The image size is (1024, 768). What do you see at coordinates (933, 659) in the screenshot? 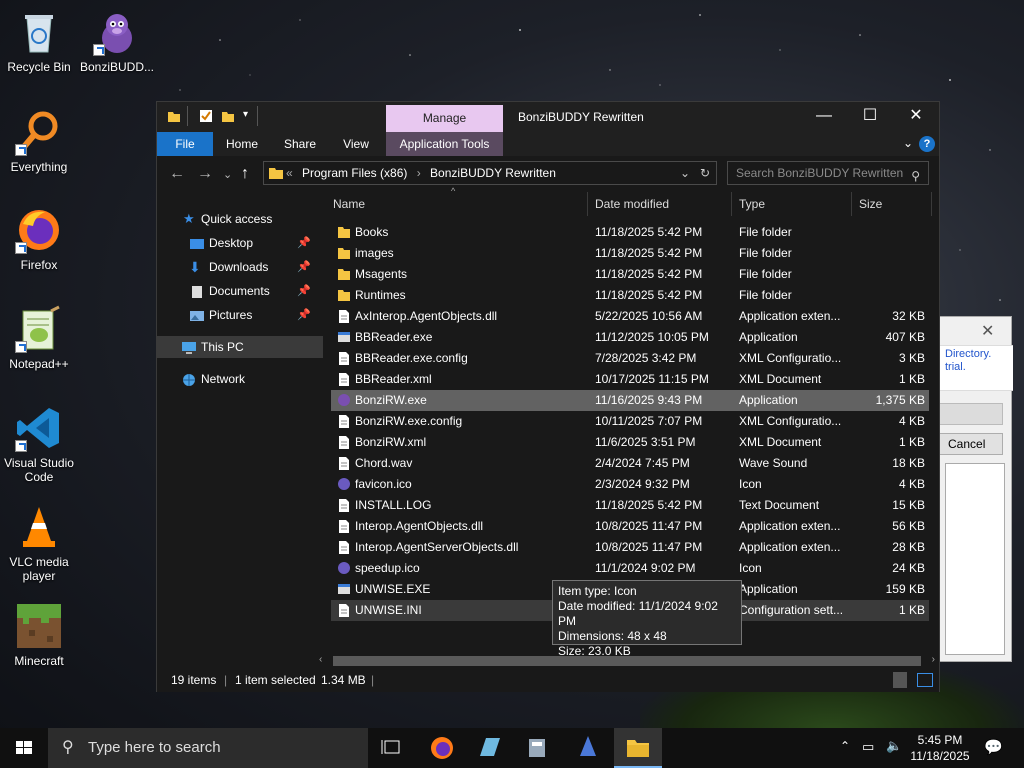
I see `scroll-right-icon: ›` at bounding box center [933, 659].